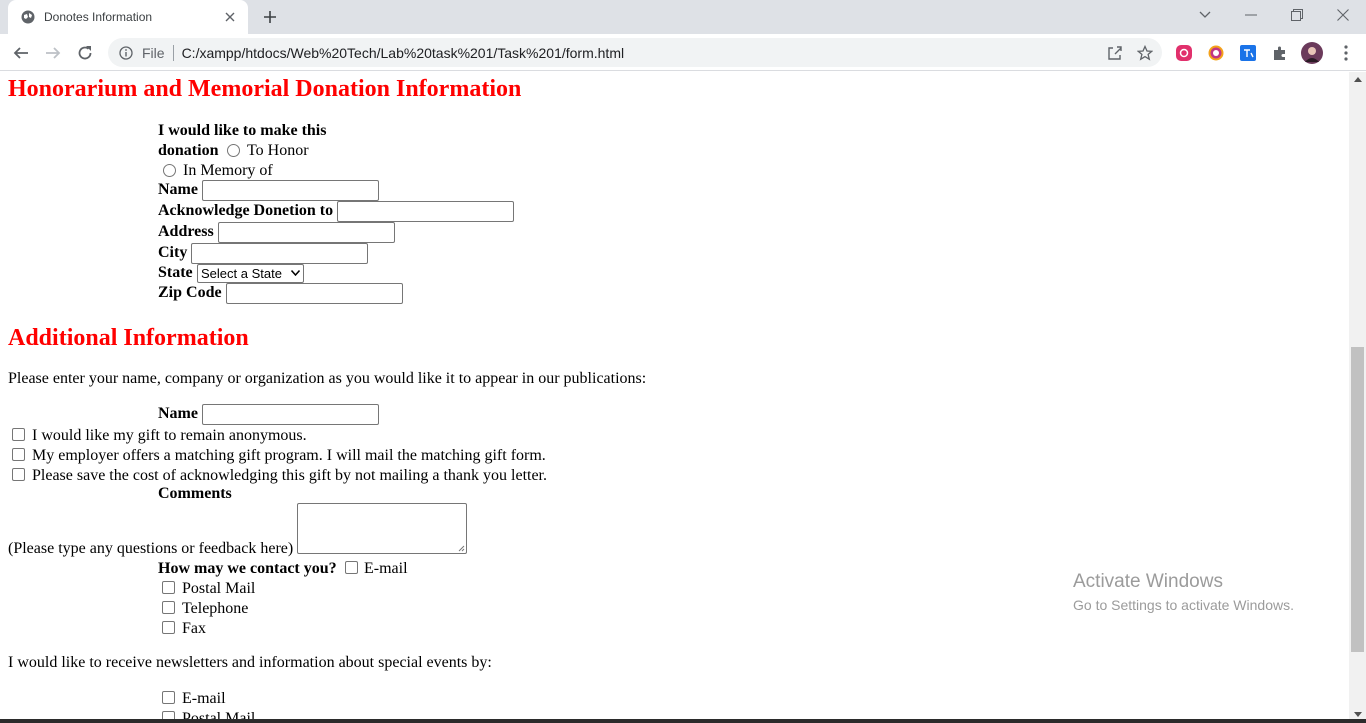 The height and width of the screenshot is (723, 1366). What do you see at coordinates (1297, 15) in the screenshot?
I see `restore-button` at bounding box center [1297, 15].